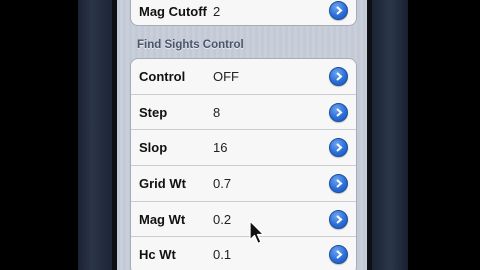 This screenshot has height=270, width=480. What do you see at coordinates (173, 11) in the screenshot?
I see `setting-label: Mag Cutoff` at bounding box center [173, 11].